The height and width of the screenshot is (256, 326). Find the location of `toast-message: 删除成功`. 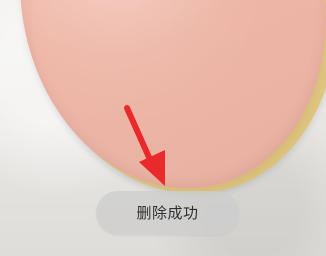

toast-message: 删除成功 is located at coordinates (167, 212).